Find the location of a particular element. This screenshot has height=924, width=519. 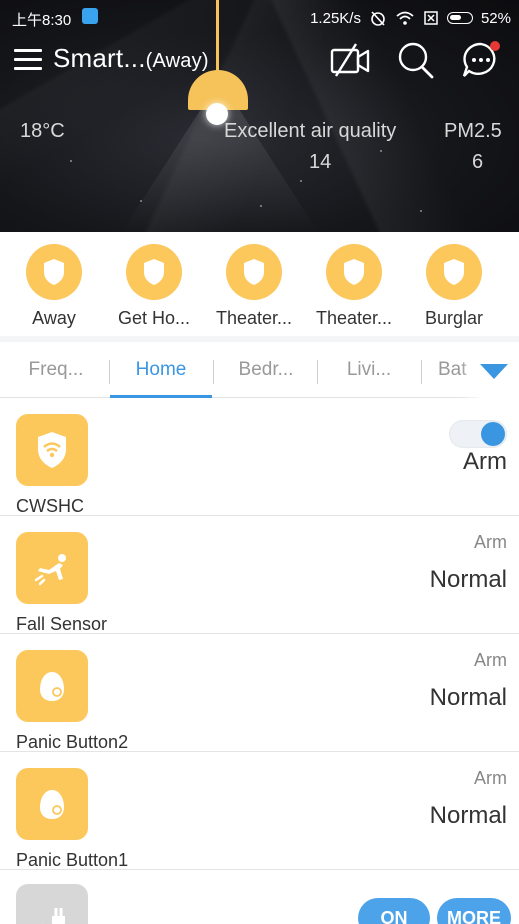

menu-icon is located at coordinates (28, 60).